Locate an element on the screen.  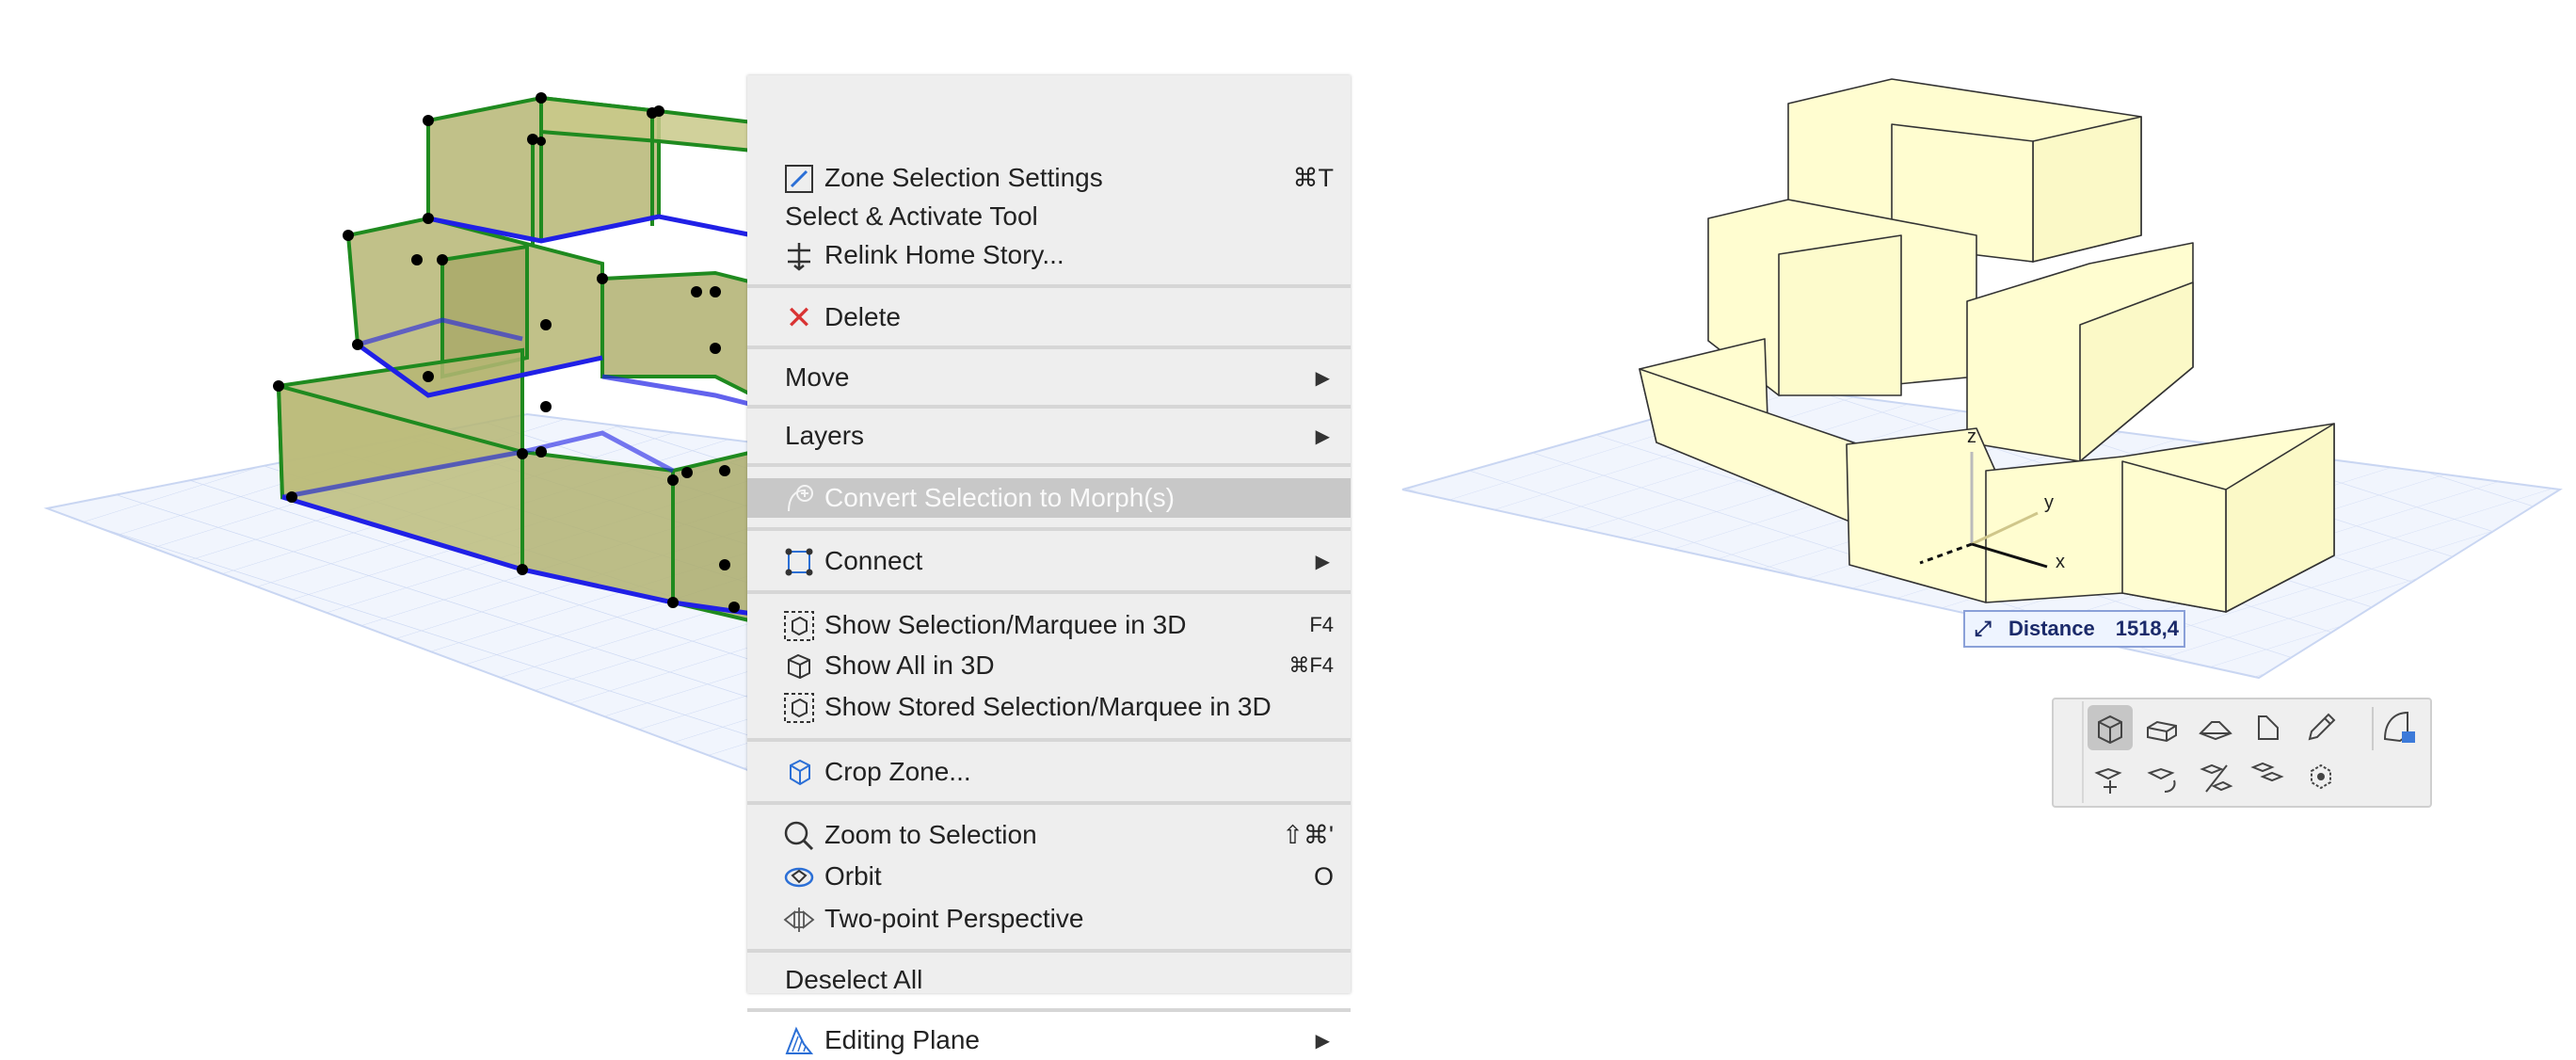
relink-story-icon is located at coordinates (799, 256).